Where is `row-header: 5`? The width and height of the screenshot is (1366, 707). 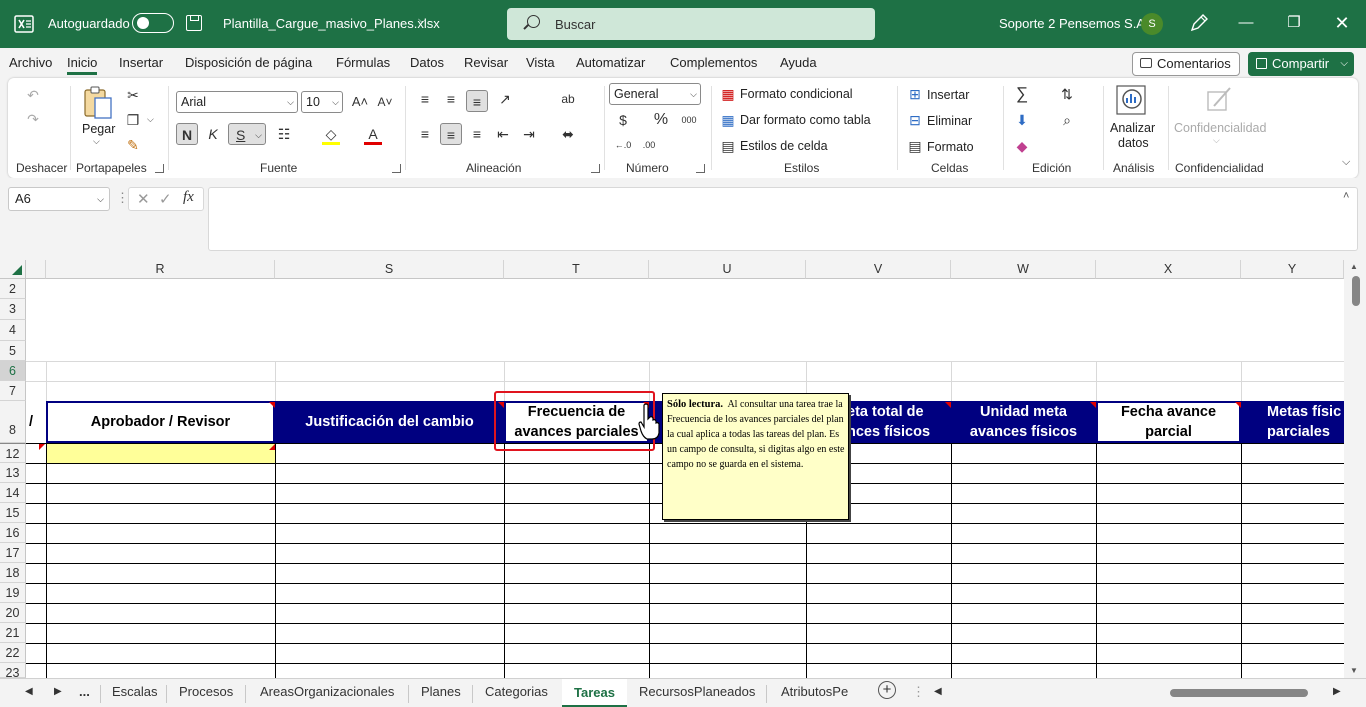 row-header: 5 is located at coordinates (13, 351).